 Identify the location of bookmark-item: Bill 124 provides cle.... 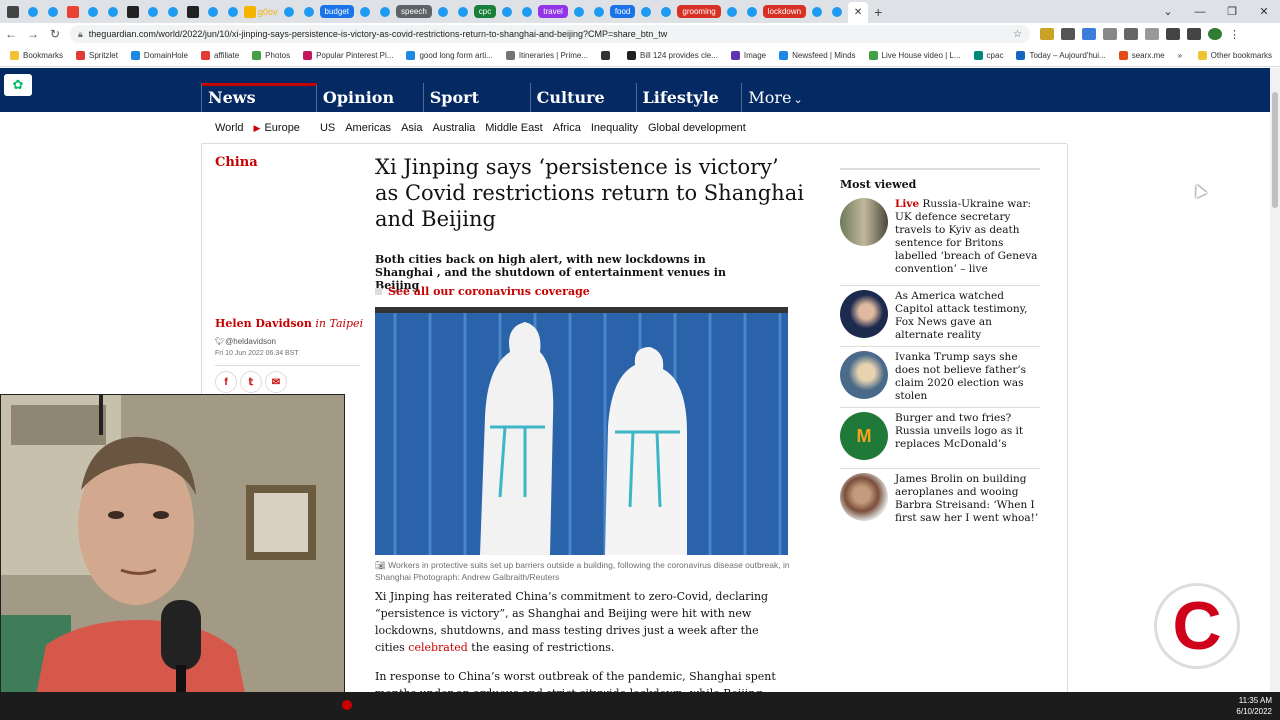
(672, 55).